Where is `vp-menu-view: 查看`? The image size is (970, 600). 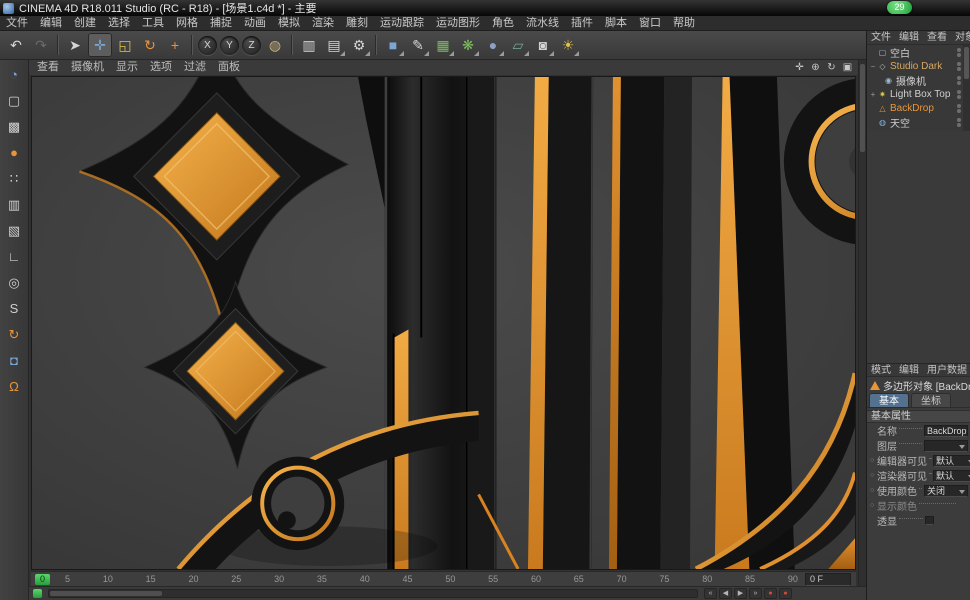 vp-menu-view: 查看 is located at coordinates (48, 67).